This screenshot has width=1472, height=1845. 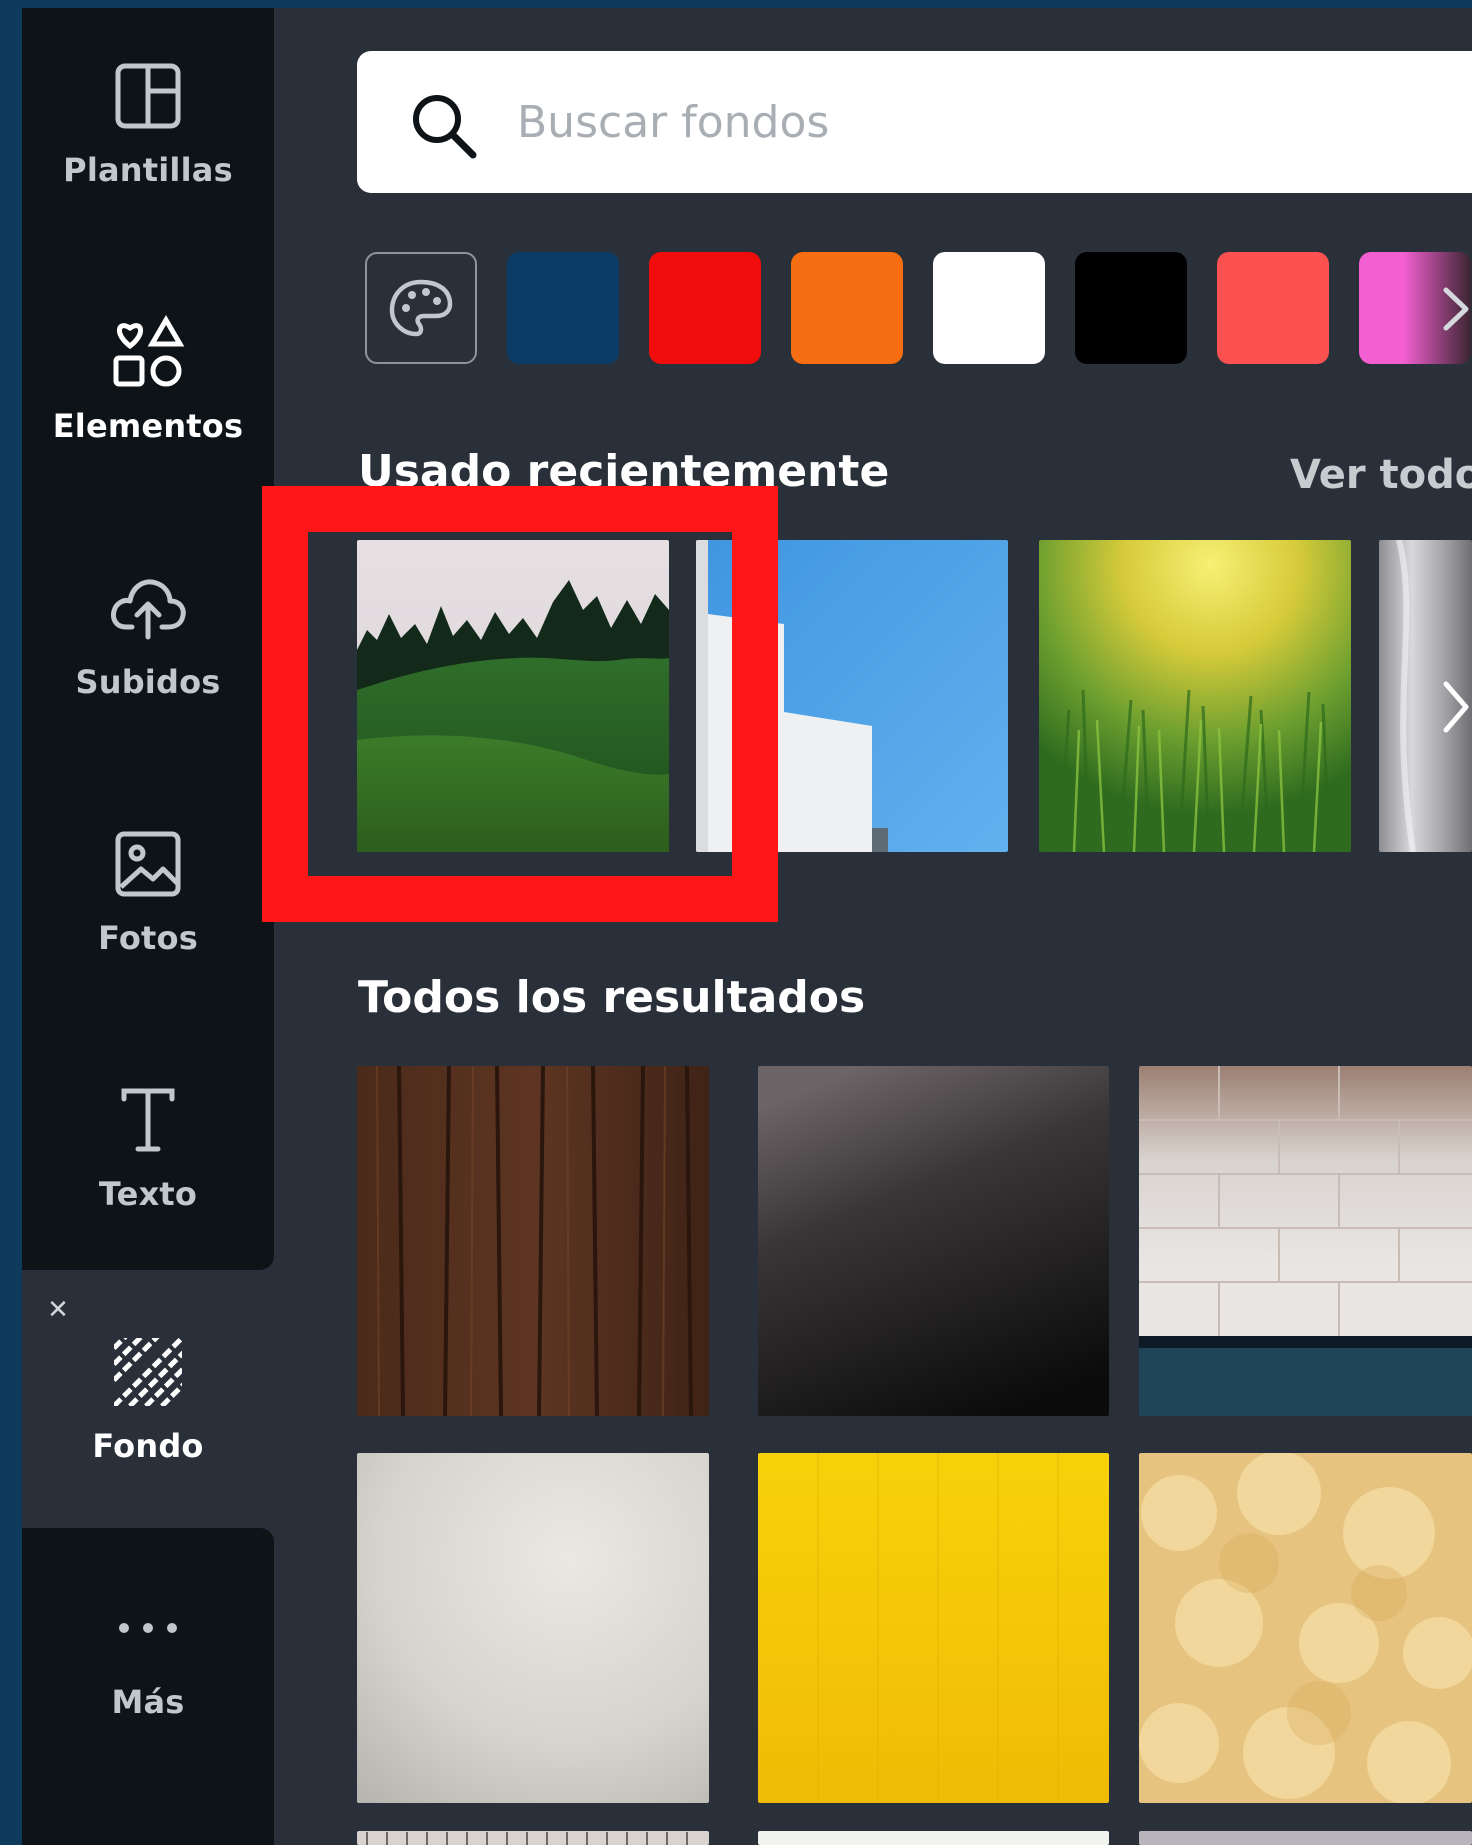 What do you see at coordinates (1305, 1241) in the screenshot?
I see `result-thumbnail-white-brick` at bounding box center [1305, 1241].